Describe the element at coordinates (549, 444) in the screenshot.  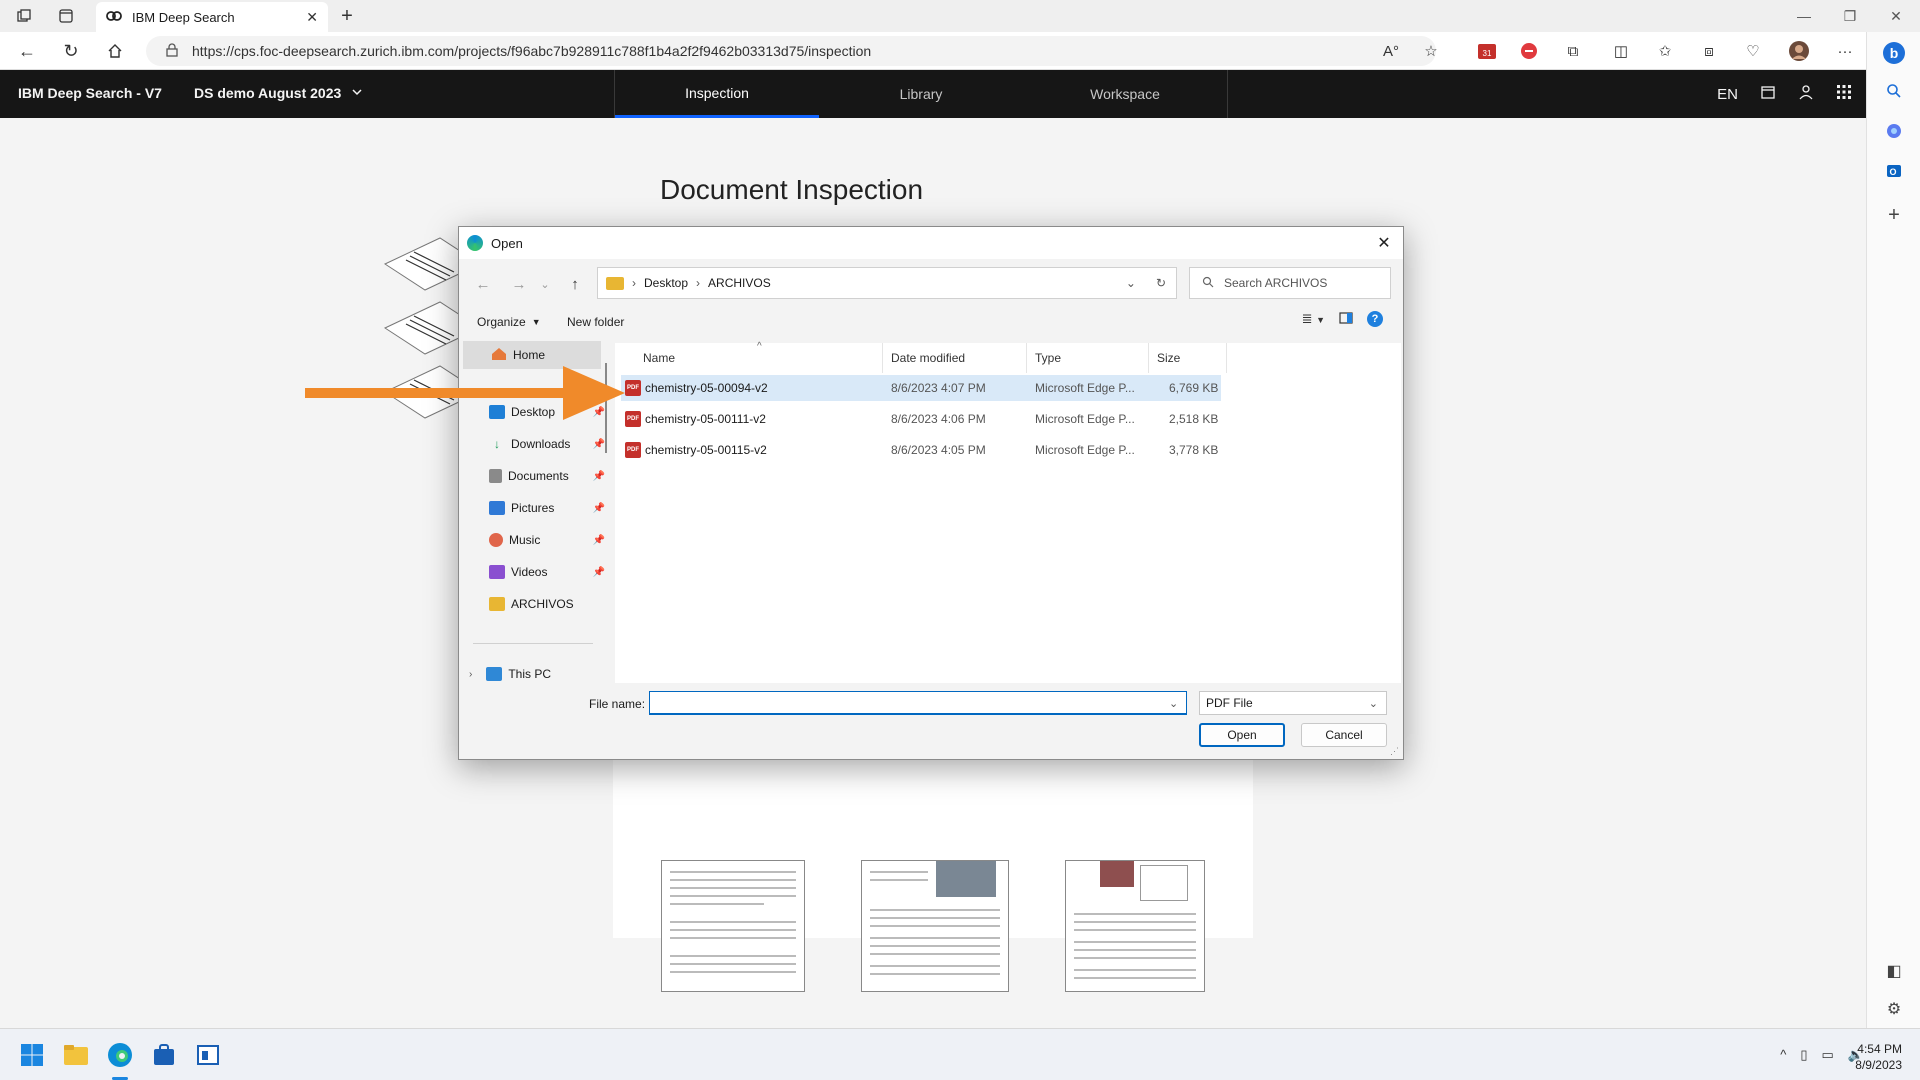
I see `nav-downloads: ↓ Downloads 📌` at that location.